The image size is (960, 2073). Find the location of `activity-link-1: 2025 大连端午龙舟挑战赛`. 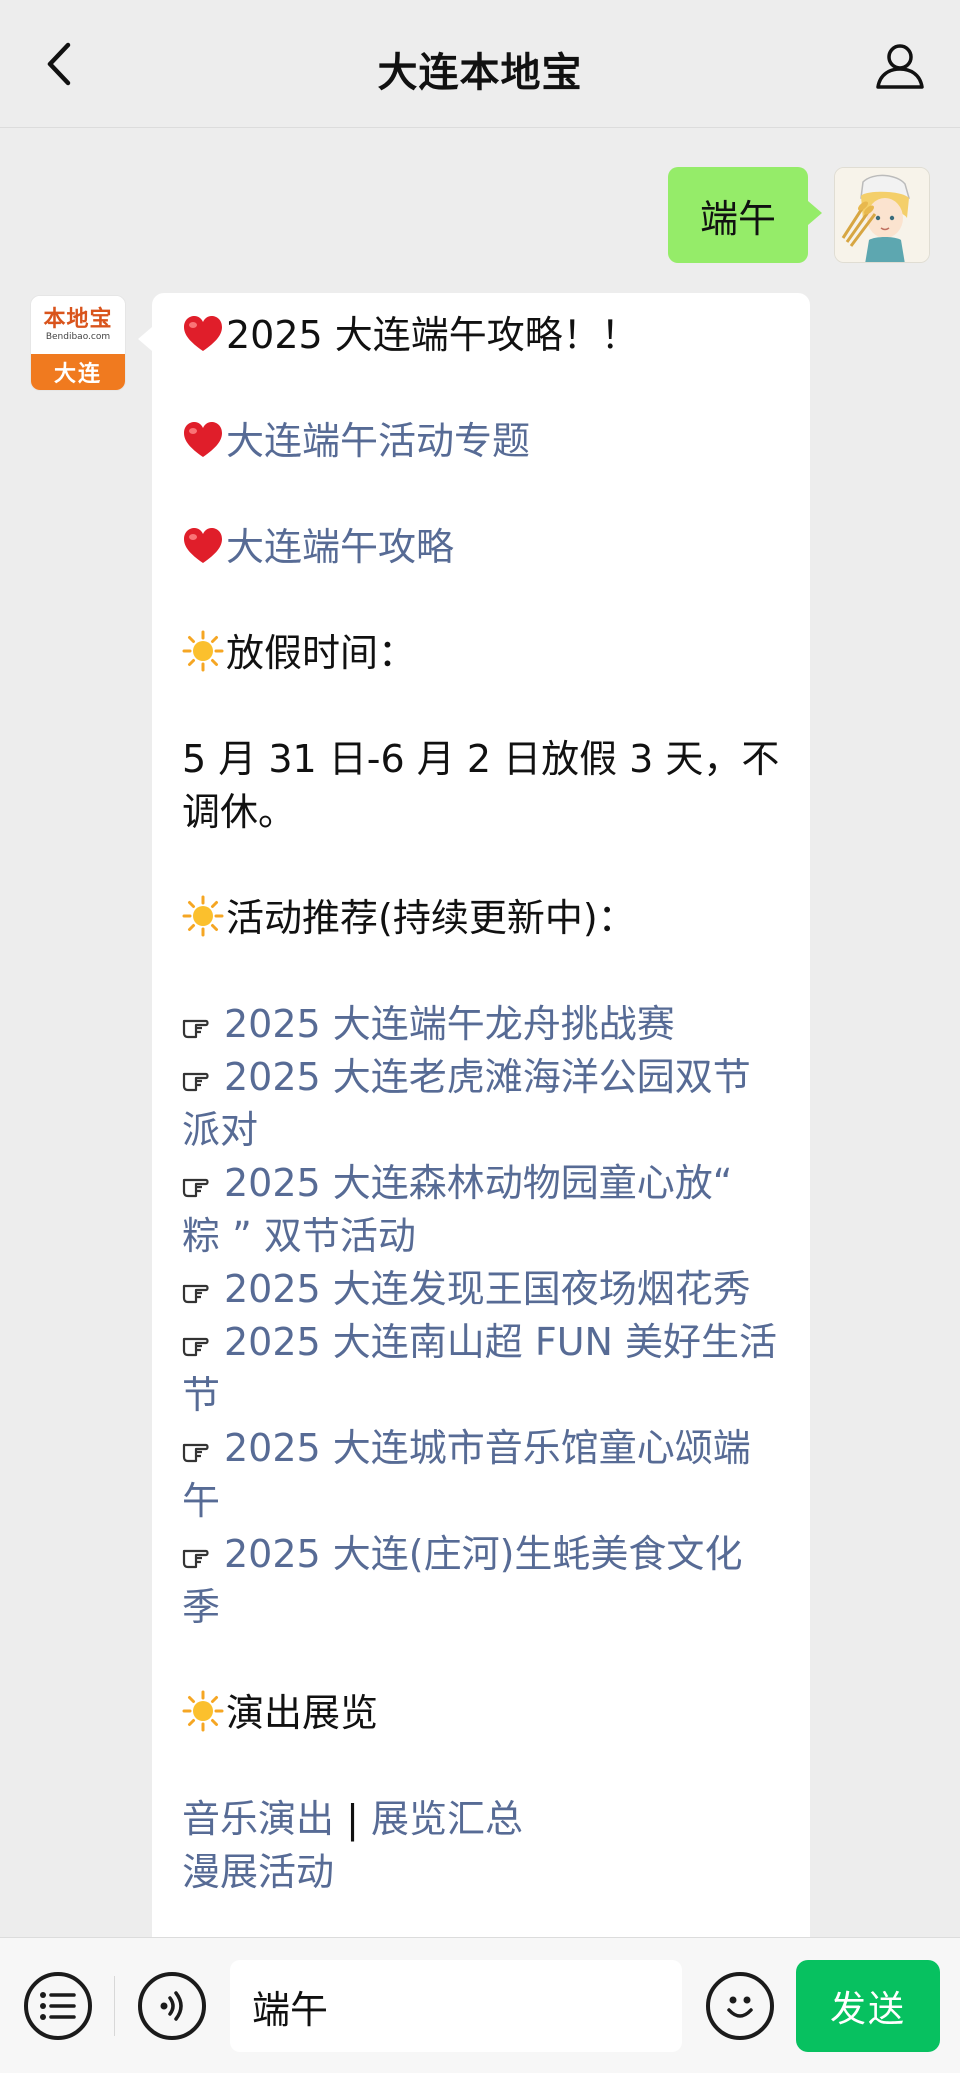

activity-link-1: 2025 大连端午龙舟挑战赛 is located at coordinates (481, 1024).